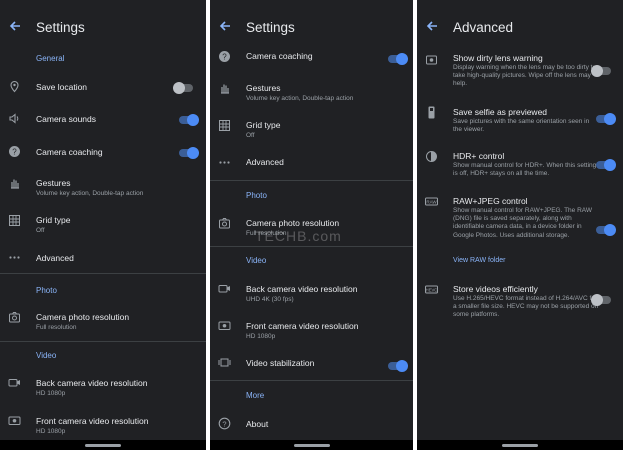 Image resolution: width=623 pixels, height=450 pixels. What do you see at coordinates (431, 112) in the screenshot?
I see `selfie-phone-icon` at bounding box center [431, 112].